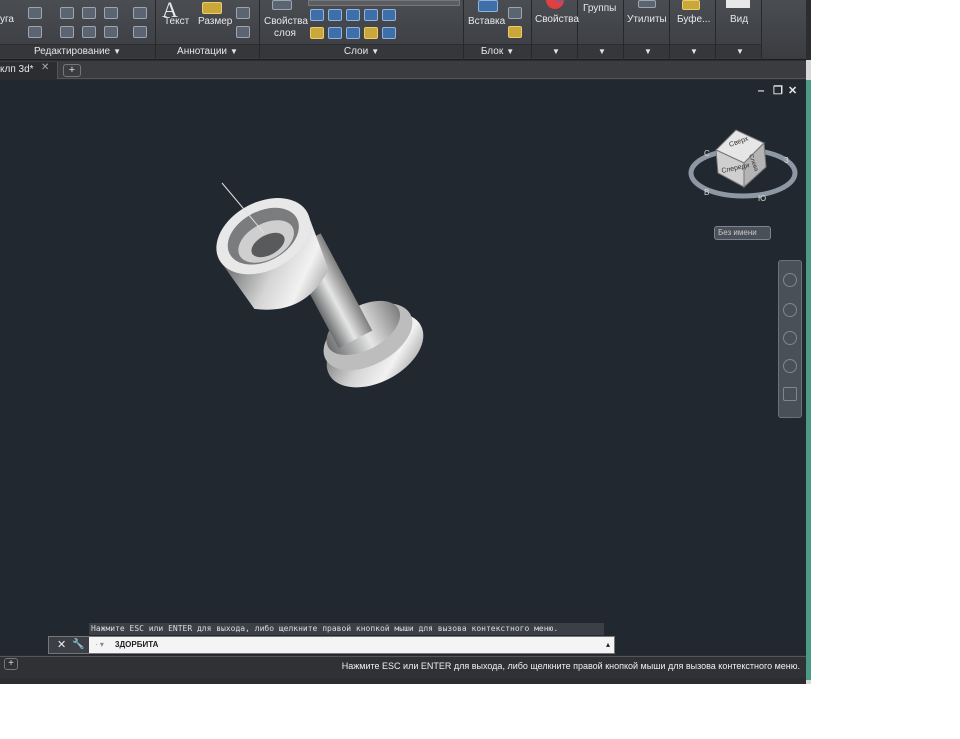 This screenshot has height=739, width=960. I want to click on layer-properties-icon, so click(282, 5).